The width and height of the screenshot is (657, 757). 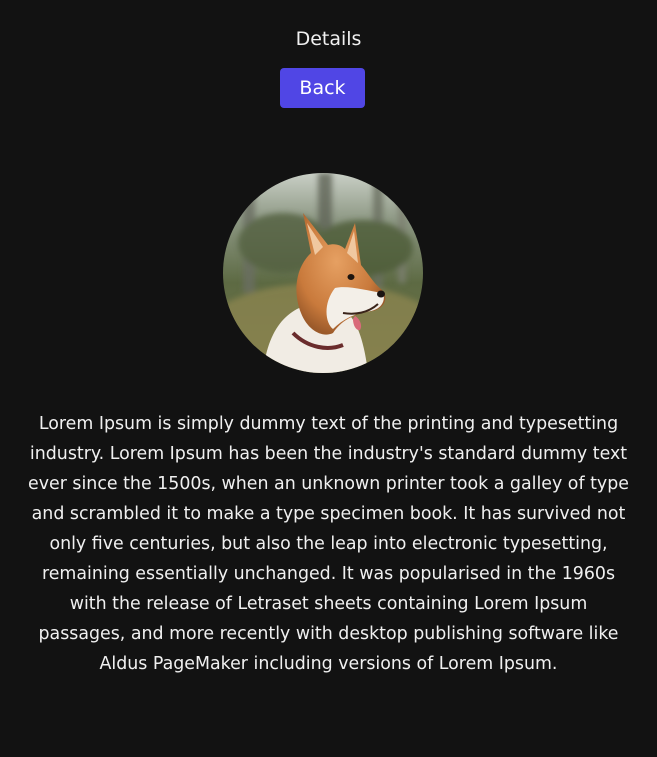 What do you see at coordinates (328, 39) in the screenshot?
I see `page-title: Details` at bounding box center [328, 39].